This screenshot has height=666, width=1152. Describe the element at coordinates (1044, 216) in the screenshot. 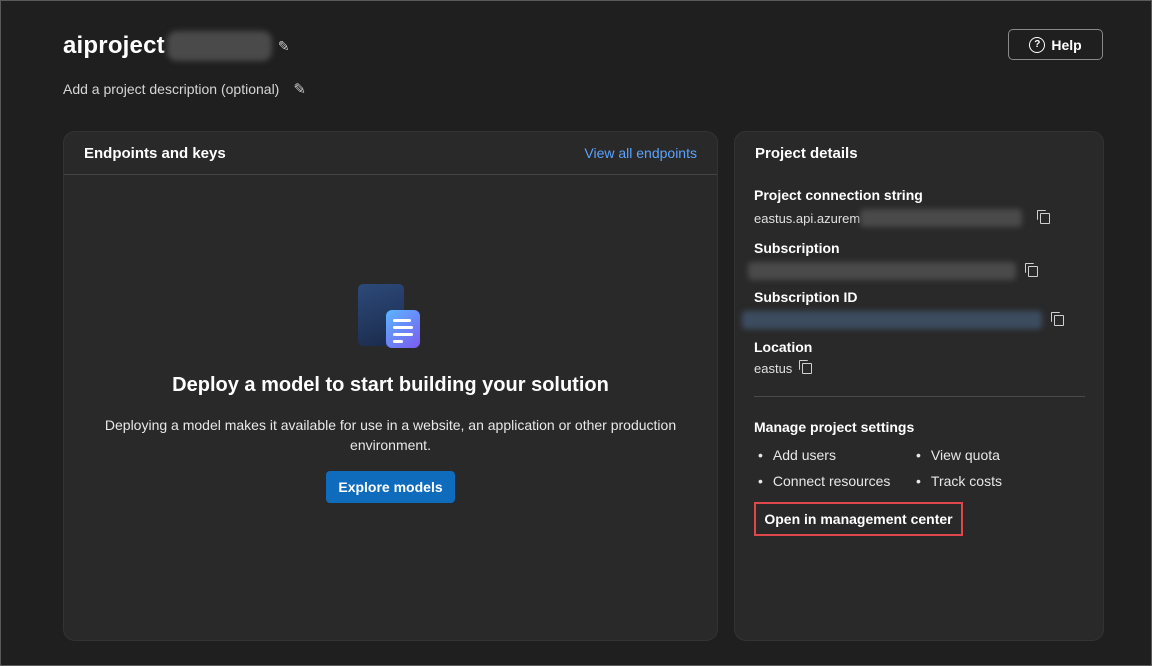

I see `copy-connection-icon` at that location.